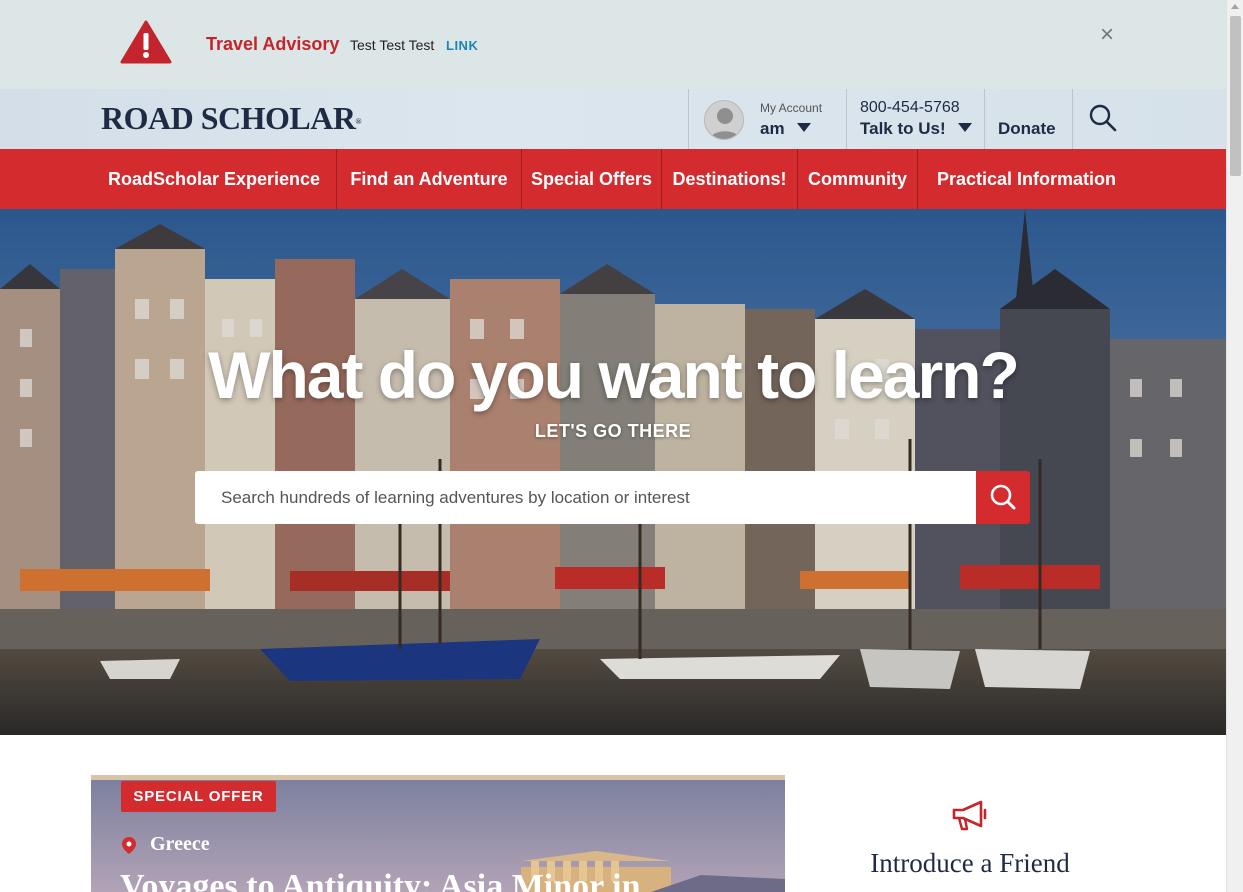 The image size is (1243, 892). What do you see at coordinates (438, 777) in the screenshot?
I see `offer-top-accent` at bounding box center [438, 777].